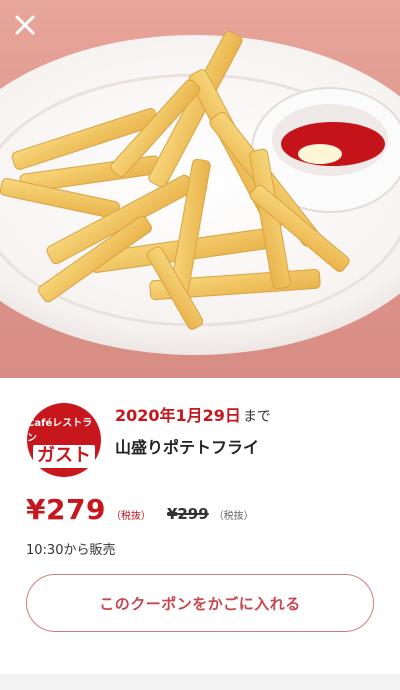  I want to click on original-price: ¥299, so click(187, 514).